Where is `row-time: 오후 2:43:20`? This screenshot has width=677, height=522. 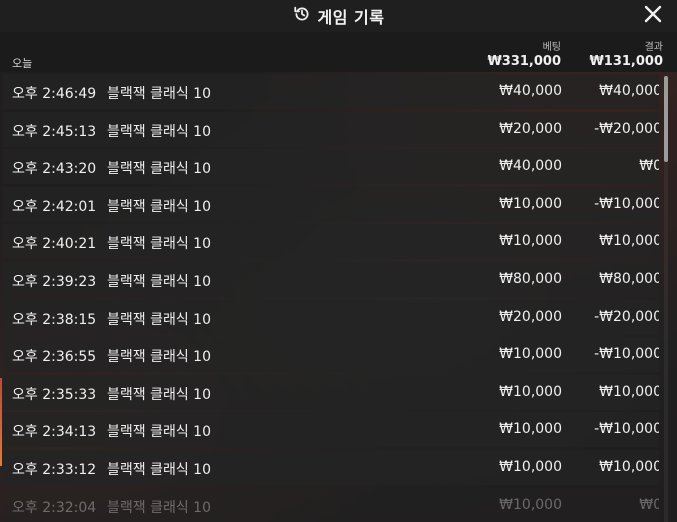 row-time: 오후 2:43:20 is located at coordinates (54, 169).